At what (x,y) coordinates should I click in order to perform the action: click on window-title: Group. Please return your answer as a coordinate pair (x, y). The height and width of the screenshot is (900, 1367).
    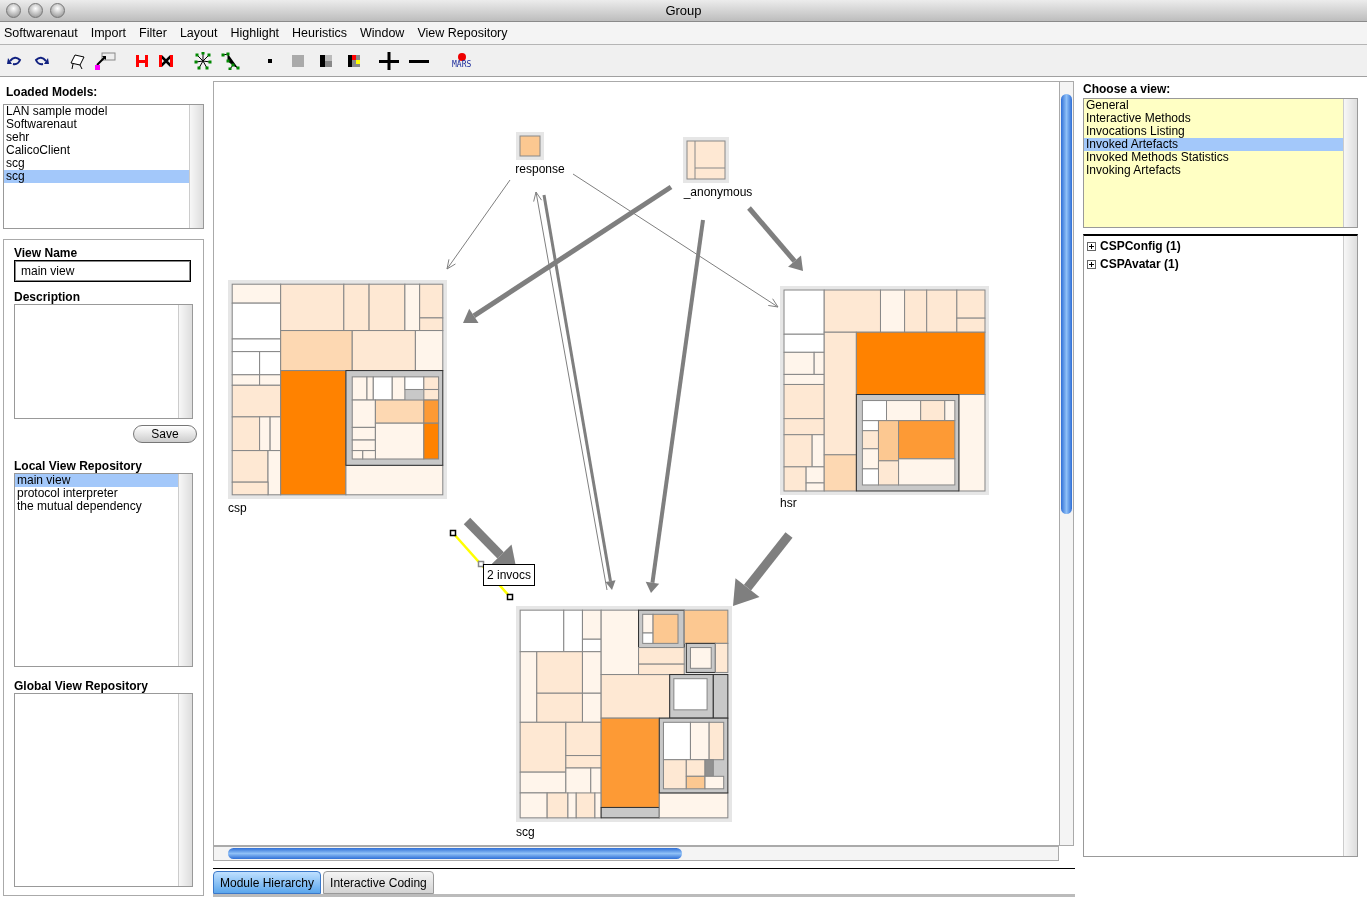
    Looking at the image, I should click on (683, 10).